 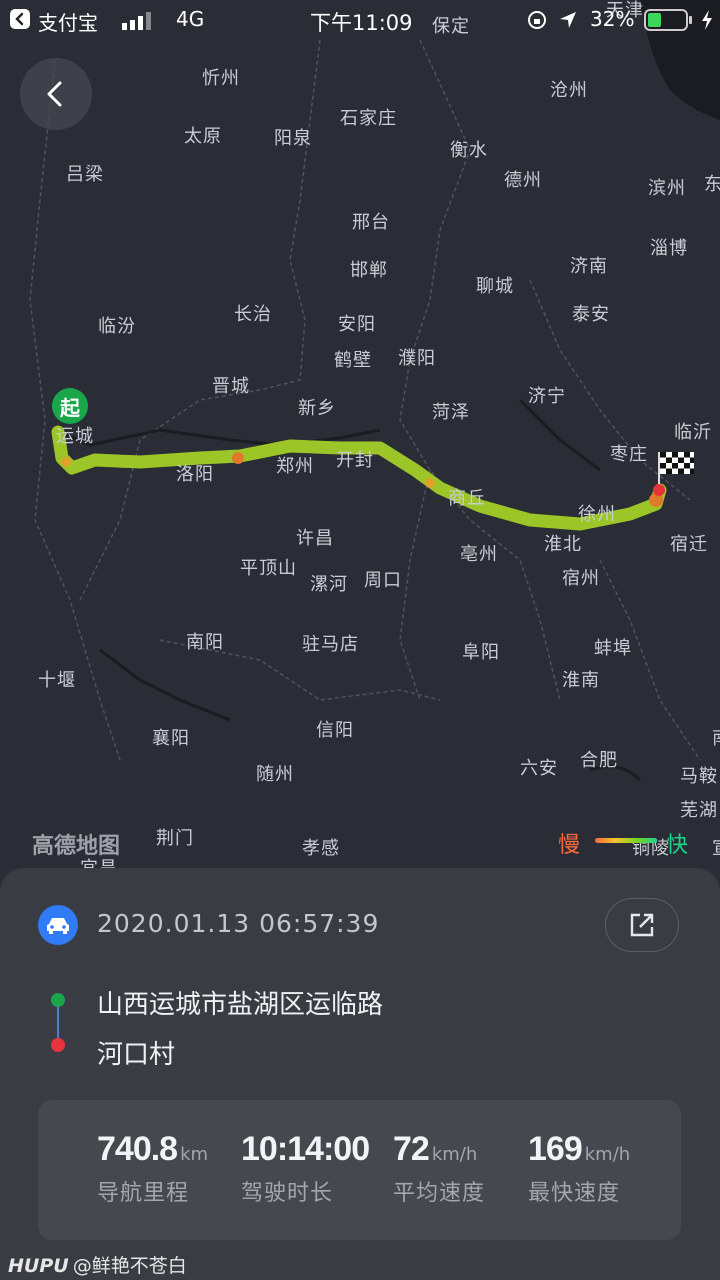 I want to click on amap-logo: 高德地图, so click(x=76, y=846).